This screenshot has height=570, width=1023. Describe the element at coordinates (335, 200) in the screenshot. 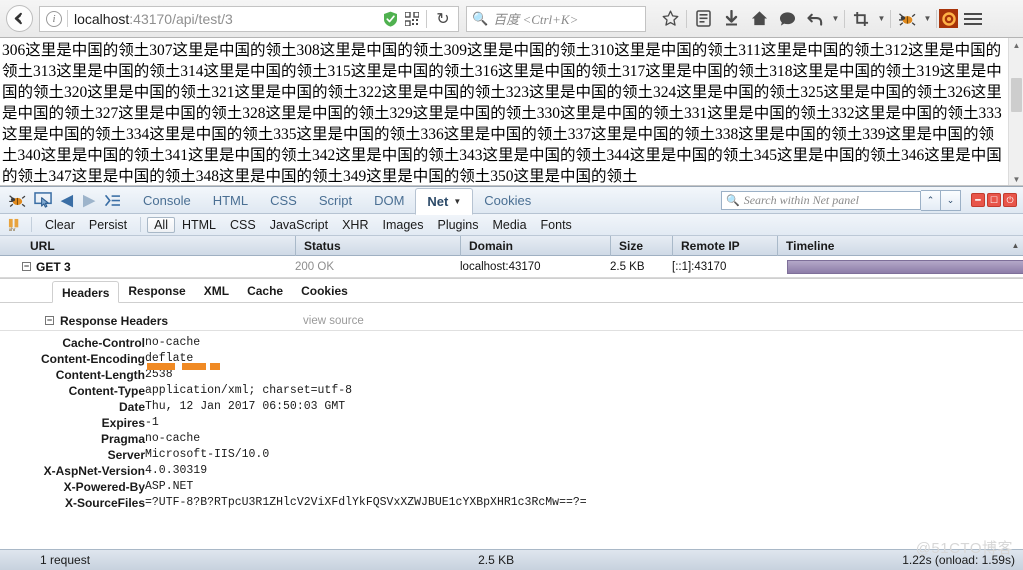

I see `tab-script: Script` at that location.